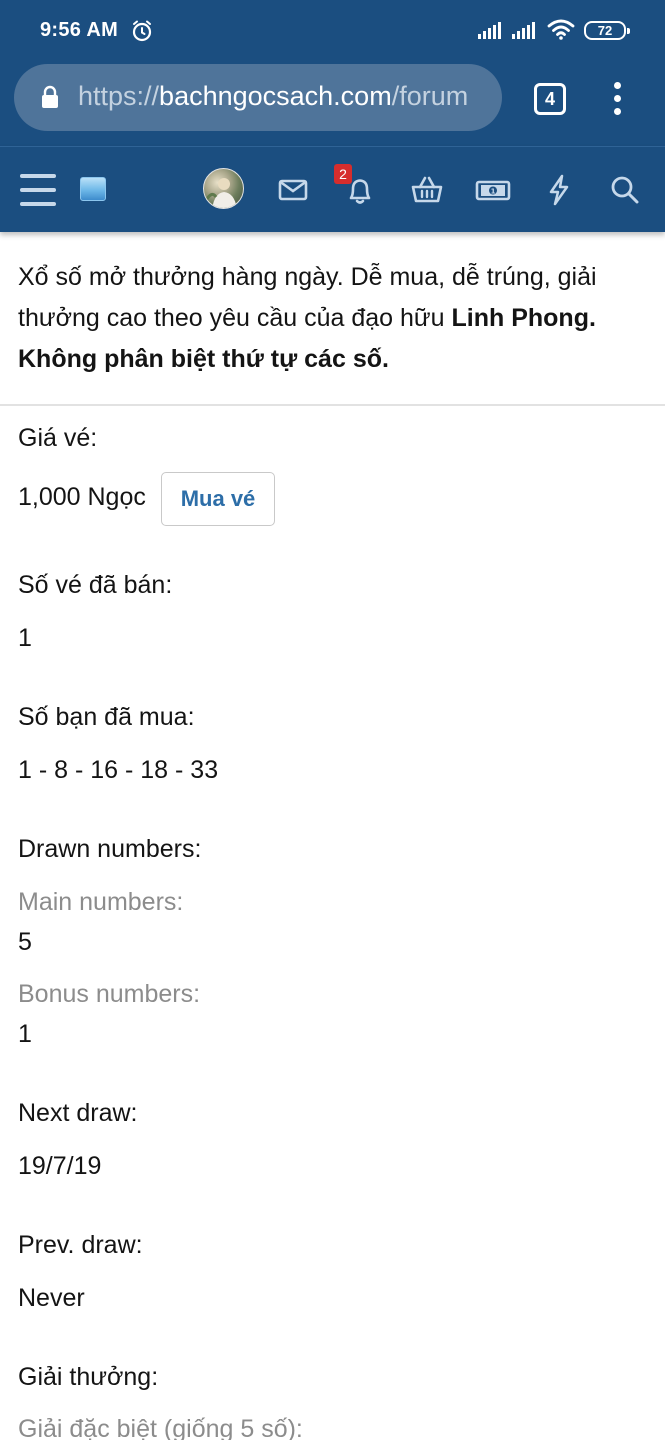 The height and width of the screenshot is (1440, 665). Describe the element at coordinates (25, 942) in the screenshot. I see `main-numbers-value: 5` at that location.